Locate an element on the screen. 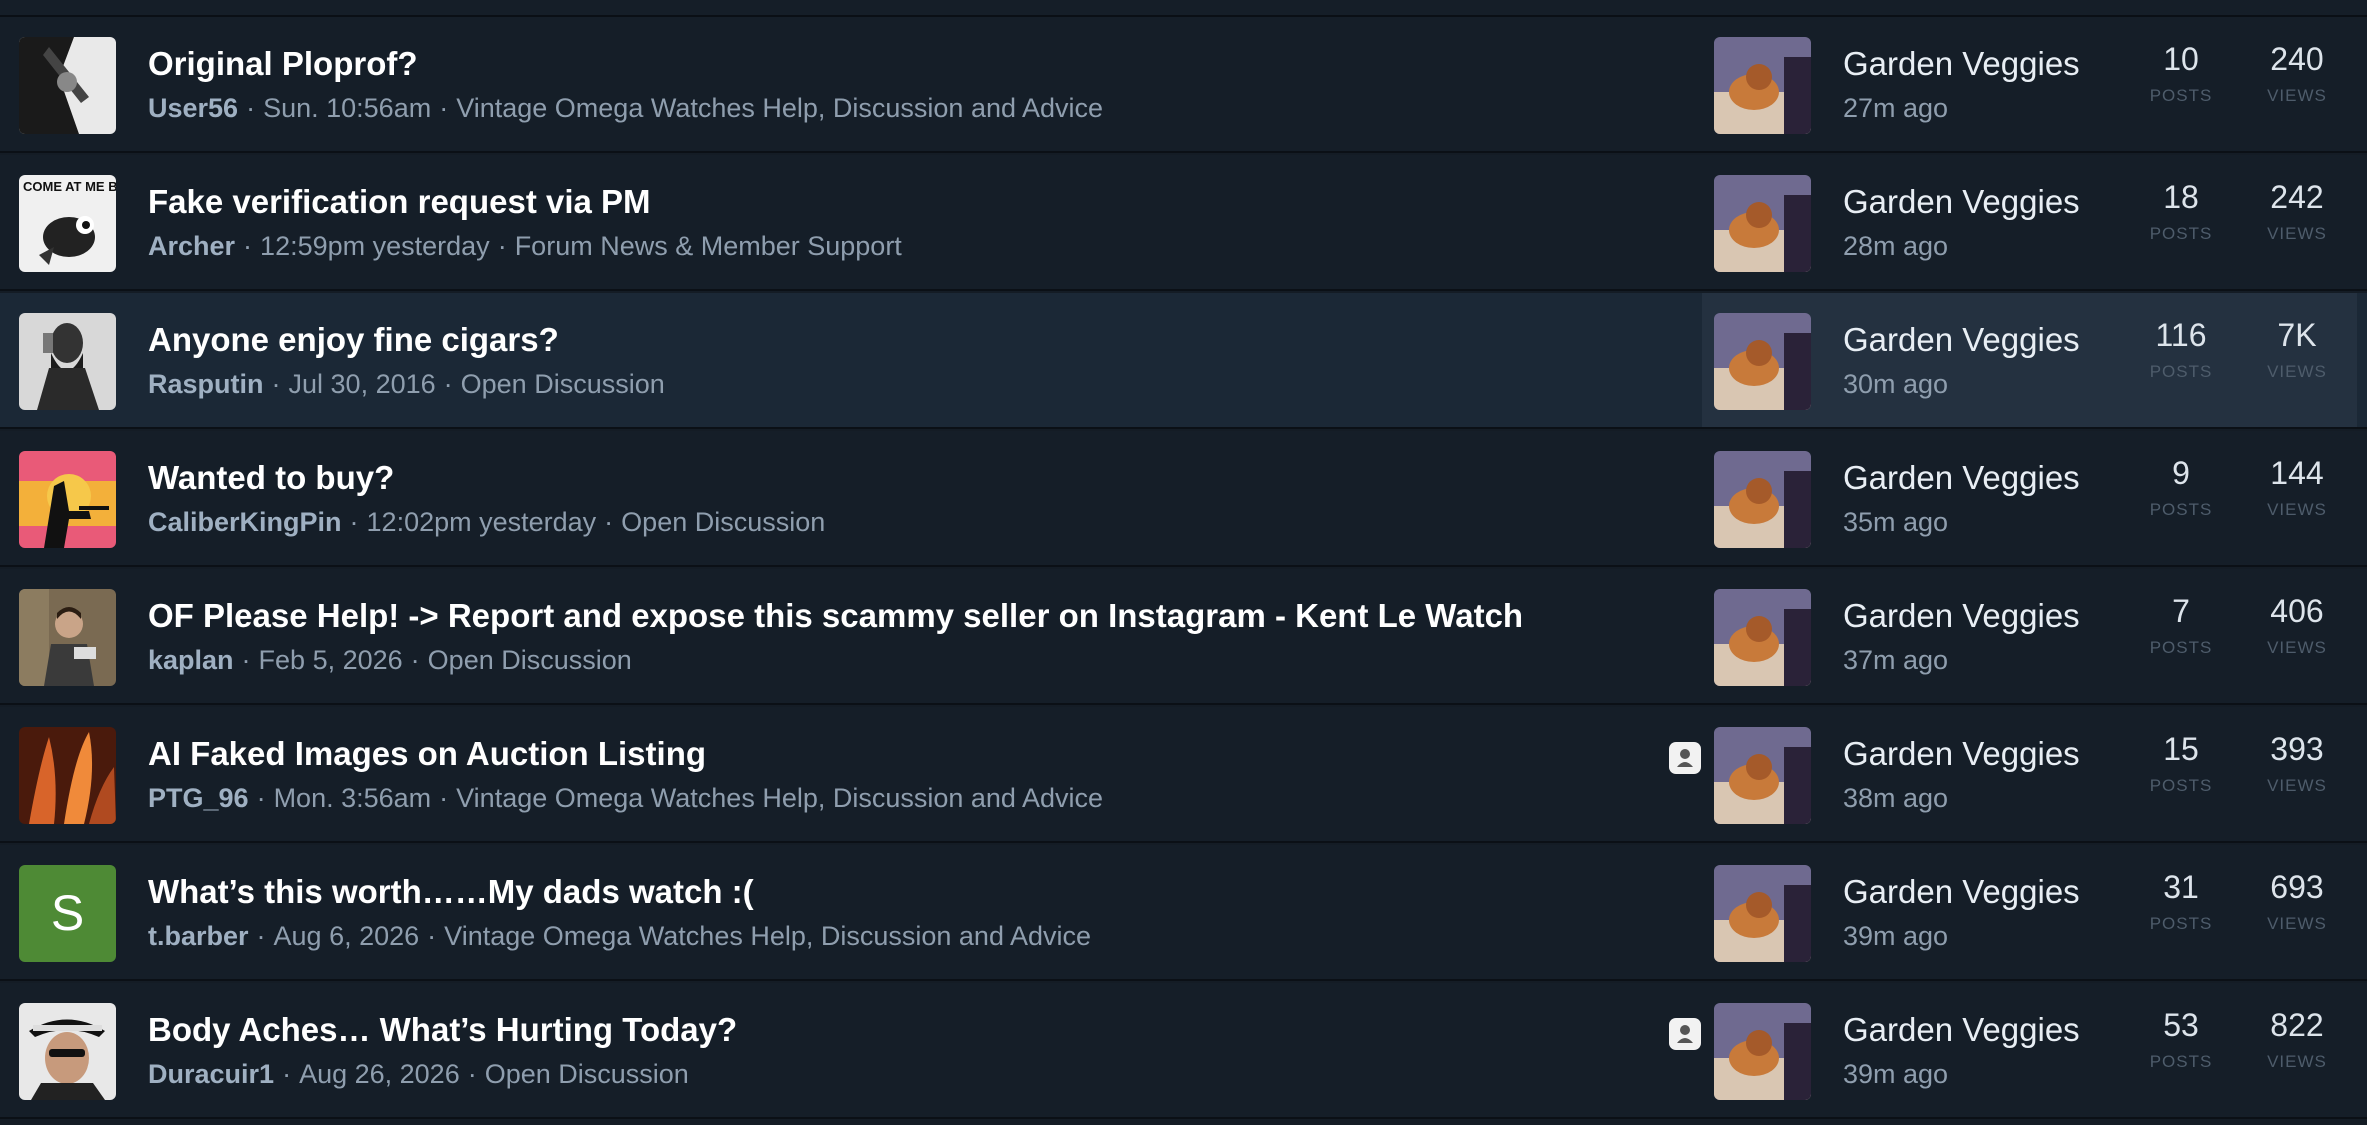  topic-author: PTG_96 is located at coordinates (198, 798).